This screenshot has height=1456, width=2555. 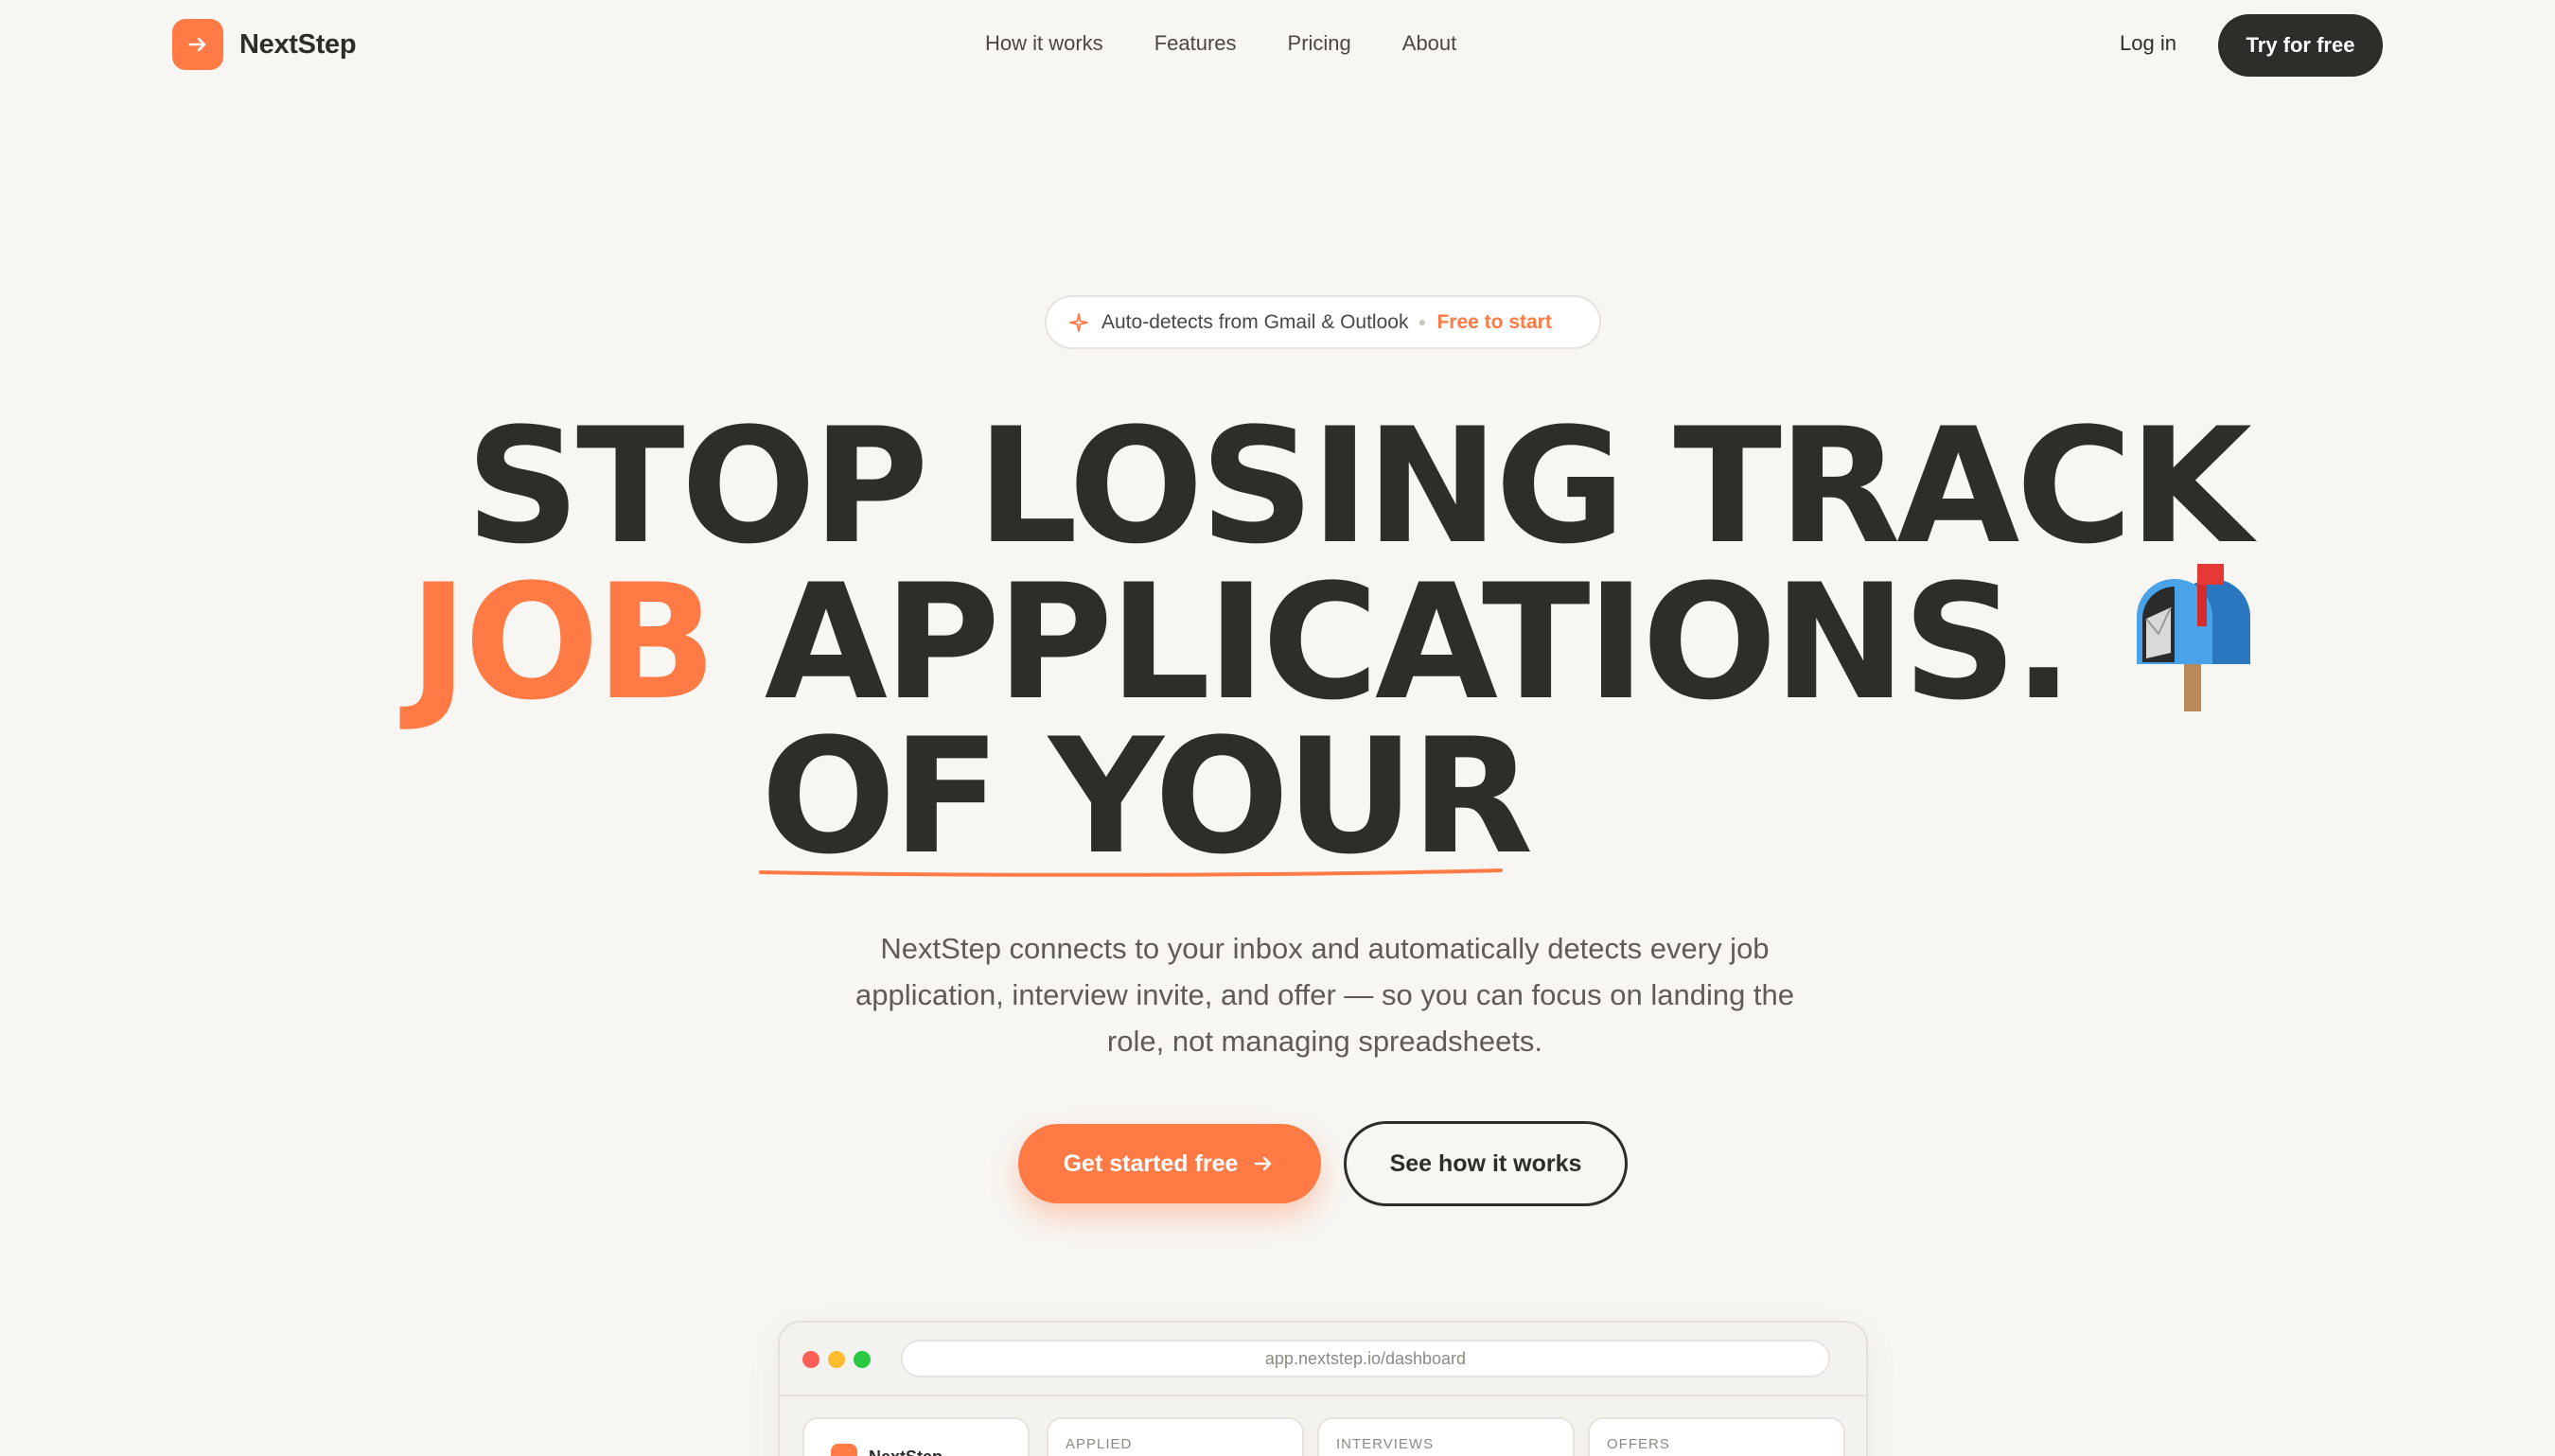 I want to click on see-how-it-works-button: See how it works, so click(x=1486, y=1163).